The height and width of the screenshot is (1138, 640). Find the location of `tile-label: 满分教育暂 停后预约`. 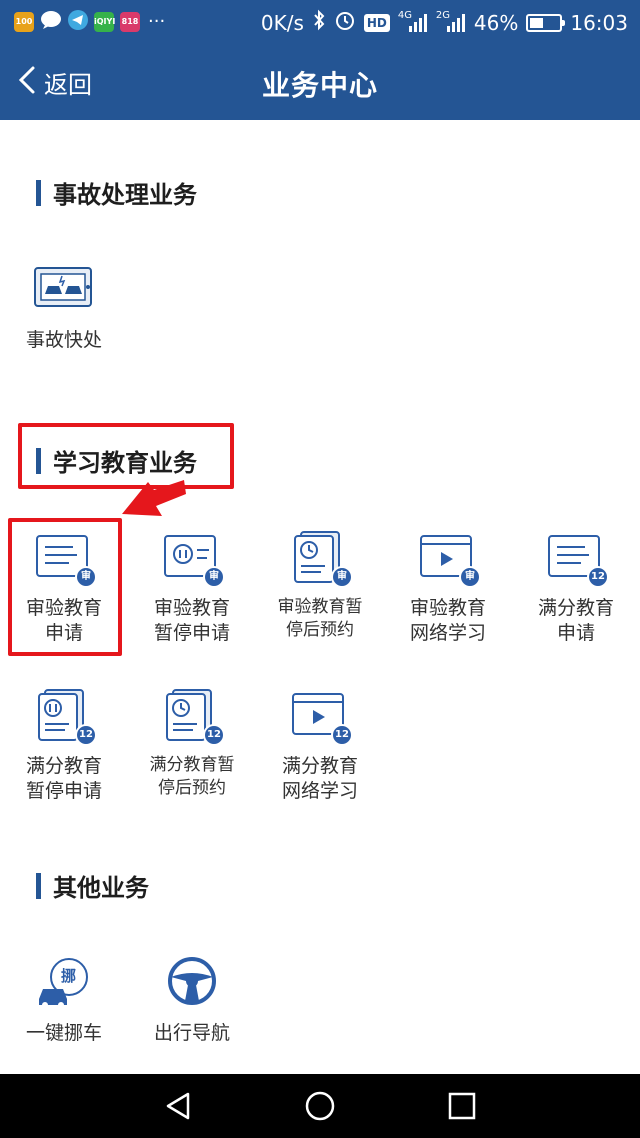

tile-label: 满分教育暂 停后预约 is located at coordinates (192, 776).